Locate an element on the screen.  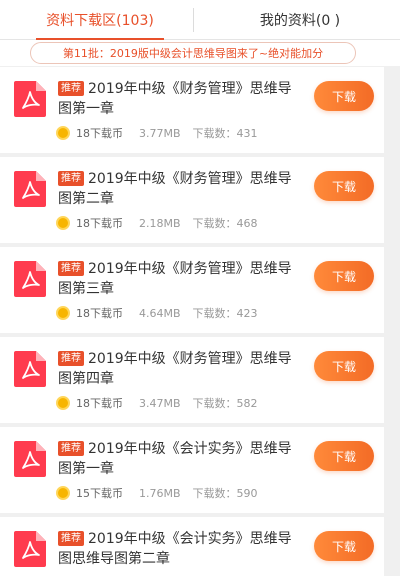
item-meta: 18下载币 4.64MB 下载数：423 is located at coordinates (157, 313).